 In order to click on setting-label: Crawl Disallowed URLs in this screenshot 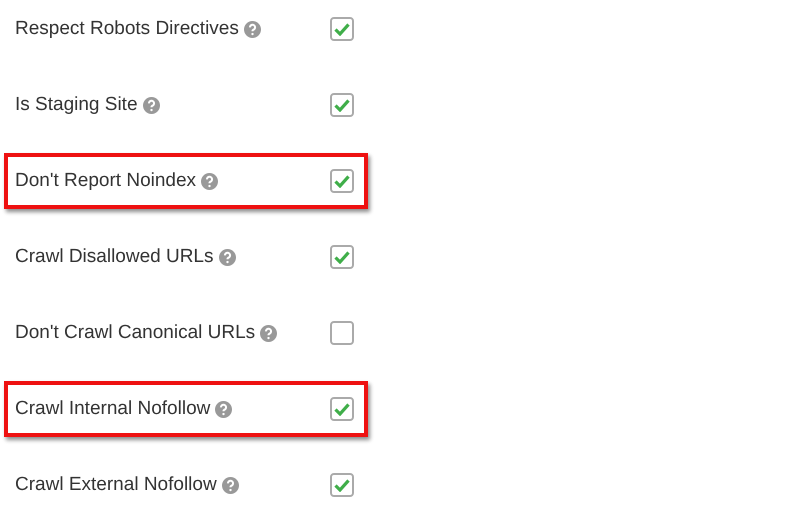, I will do `click(114, 257)`.